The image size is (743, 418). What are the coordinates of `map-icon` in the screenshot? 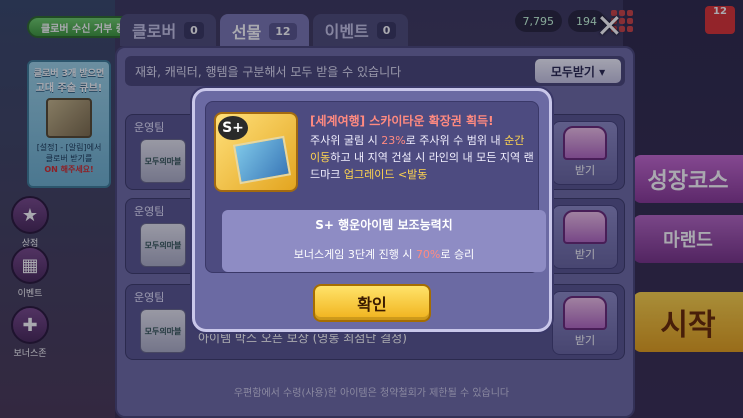 It's located at (262, 160).